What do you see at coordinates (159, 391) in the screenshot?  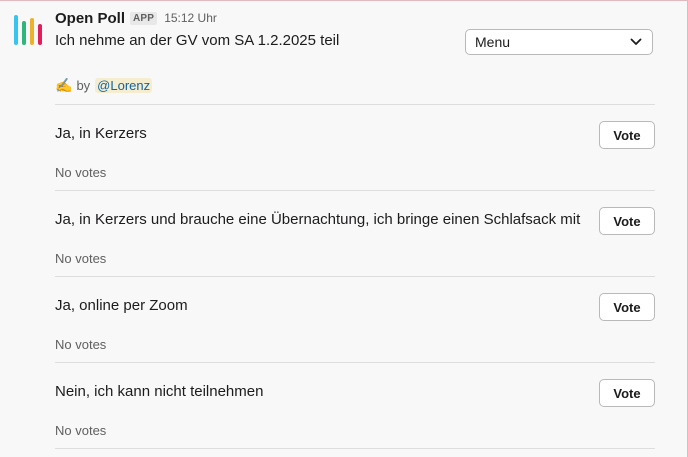 I see `option-label: Nein, ich kann nicht teilnehmen` at bounding box center [159, 391].